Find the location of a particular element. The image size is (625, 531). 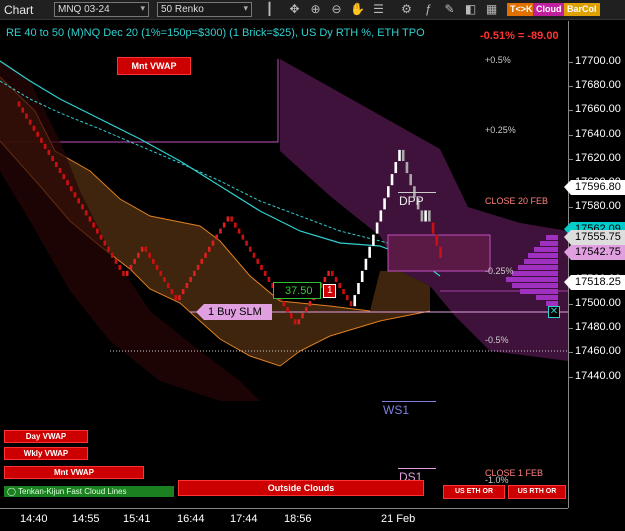

pct-label: +0.25% is located at coordinates (500, 130).